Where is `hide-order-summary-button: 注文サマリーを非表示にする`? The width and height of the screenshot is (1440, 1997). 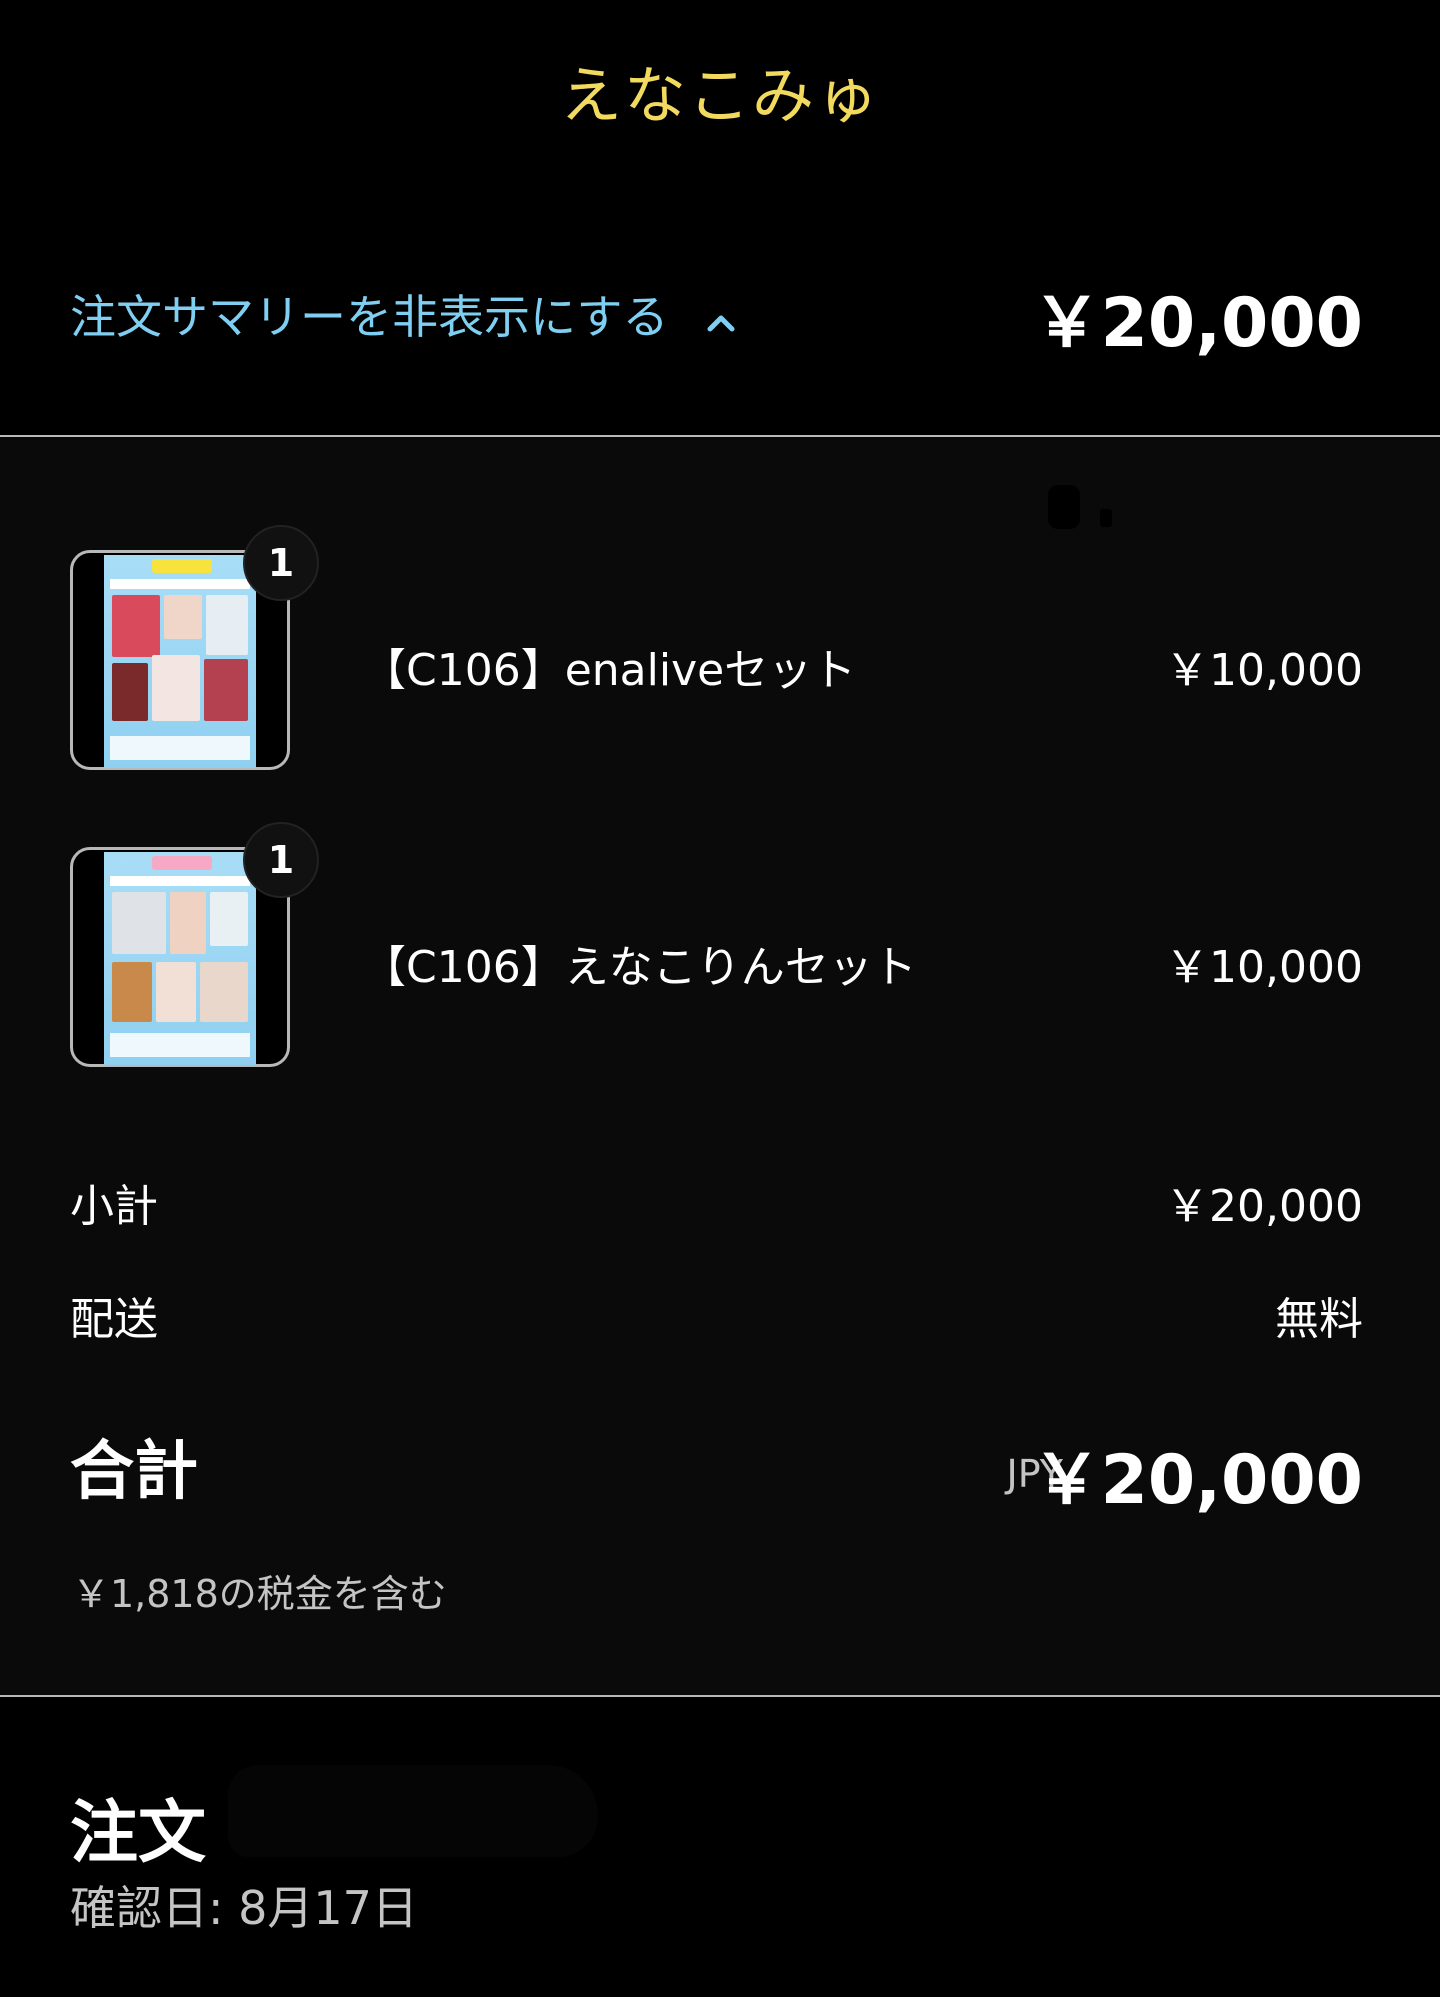
hide-order-summary-button: 注文サマリーを非表示にする is located at coordinates (404, 314).